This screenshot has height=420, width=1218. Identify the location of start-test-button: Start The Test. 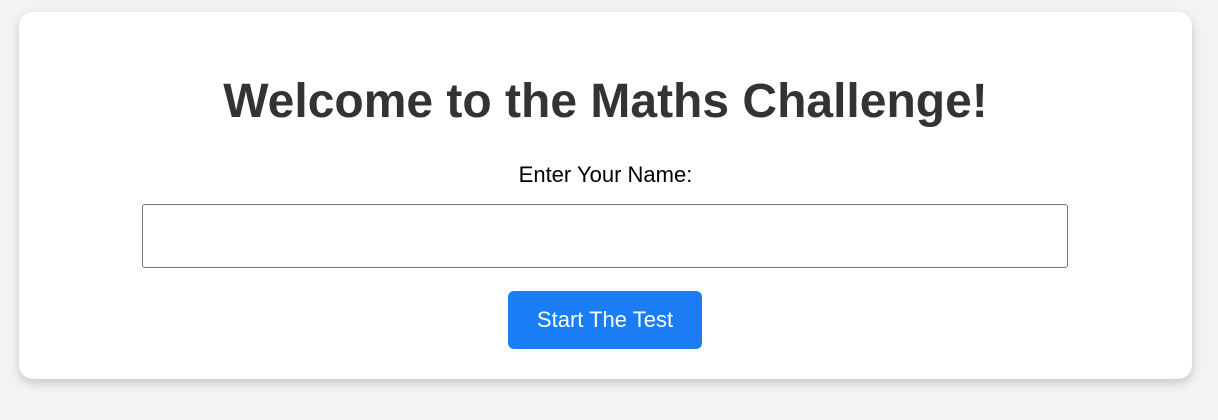
(605, 320).